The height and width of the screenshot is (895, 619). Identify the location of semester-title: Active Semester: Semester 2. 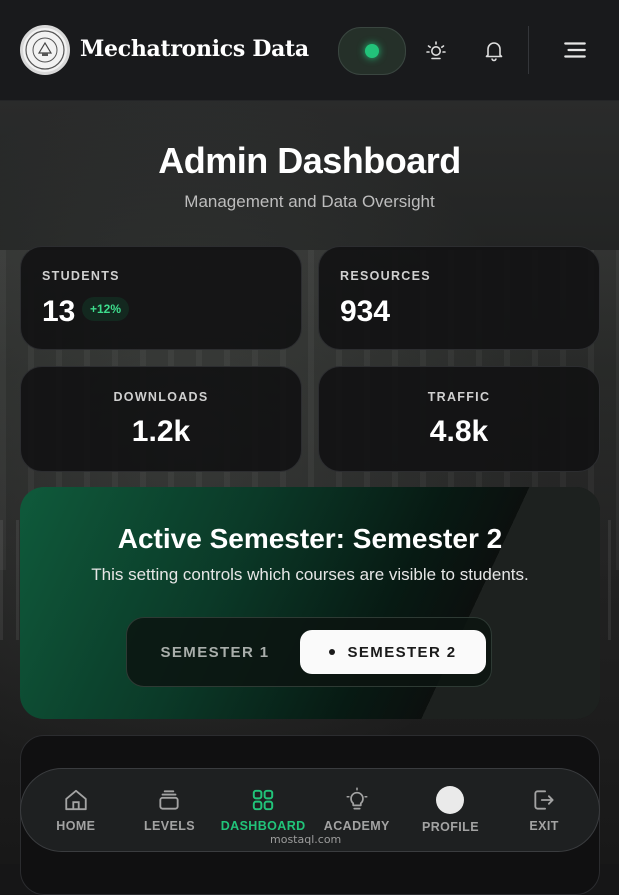
(310, 538).